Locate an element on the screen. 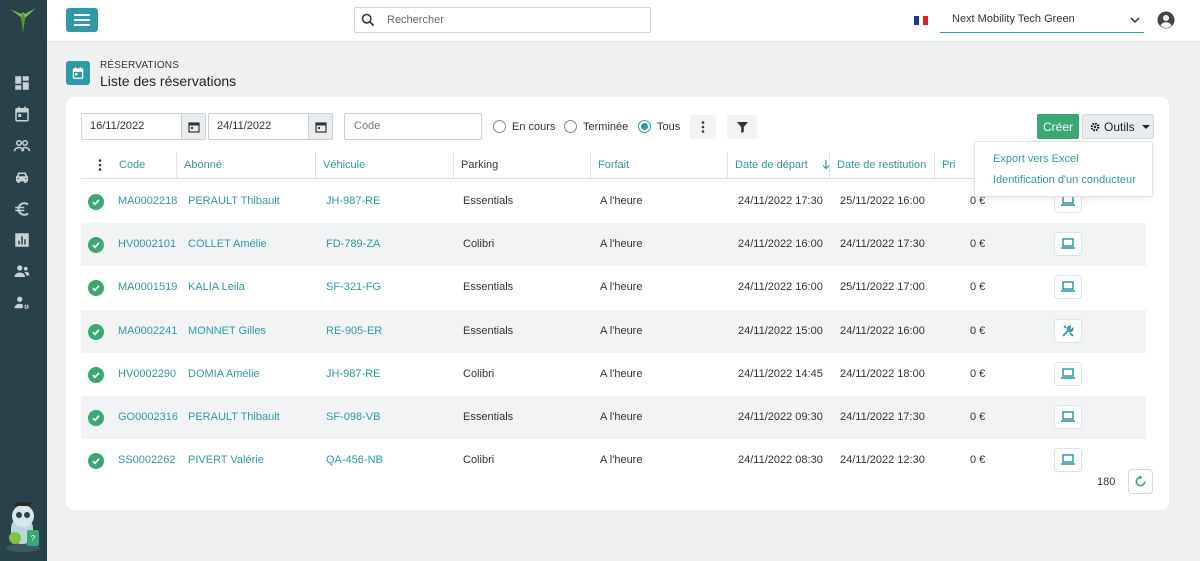 Image resolution: width=1200 pixels, height=561 pixels. cell-vehicule: FD-789-ZA is located at coordinates (353, 244).